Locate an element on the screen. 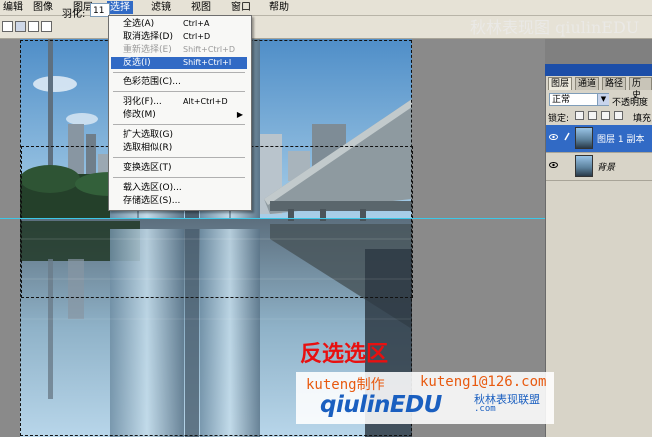 The height and width of the screenshot is (437, 652). chevron-down-icon: ▼ is located at coordinates (603, 99).